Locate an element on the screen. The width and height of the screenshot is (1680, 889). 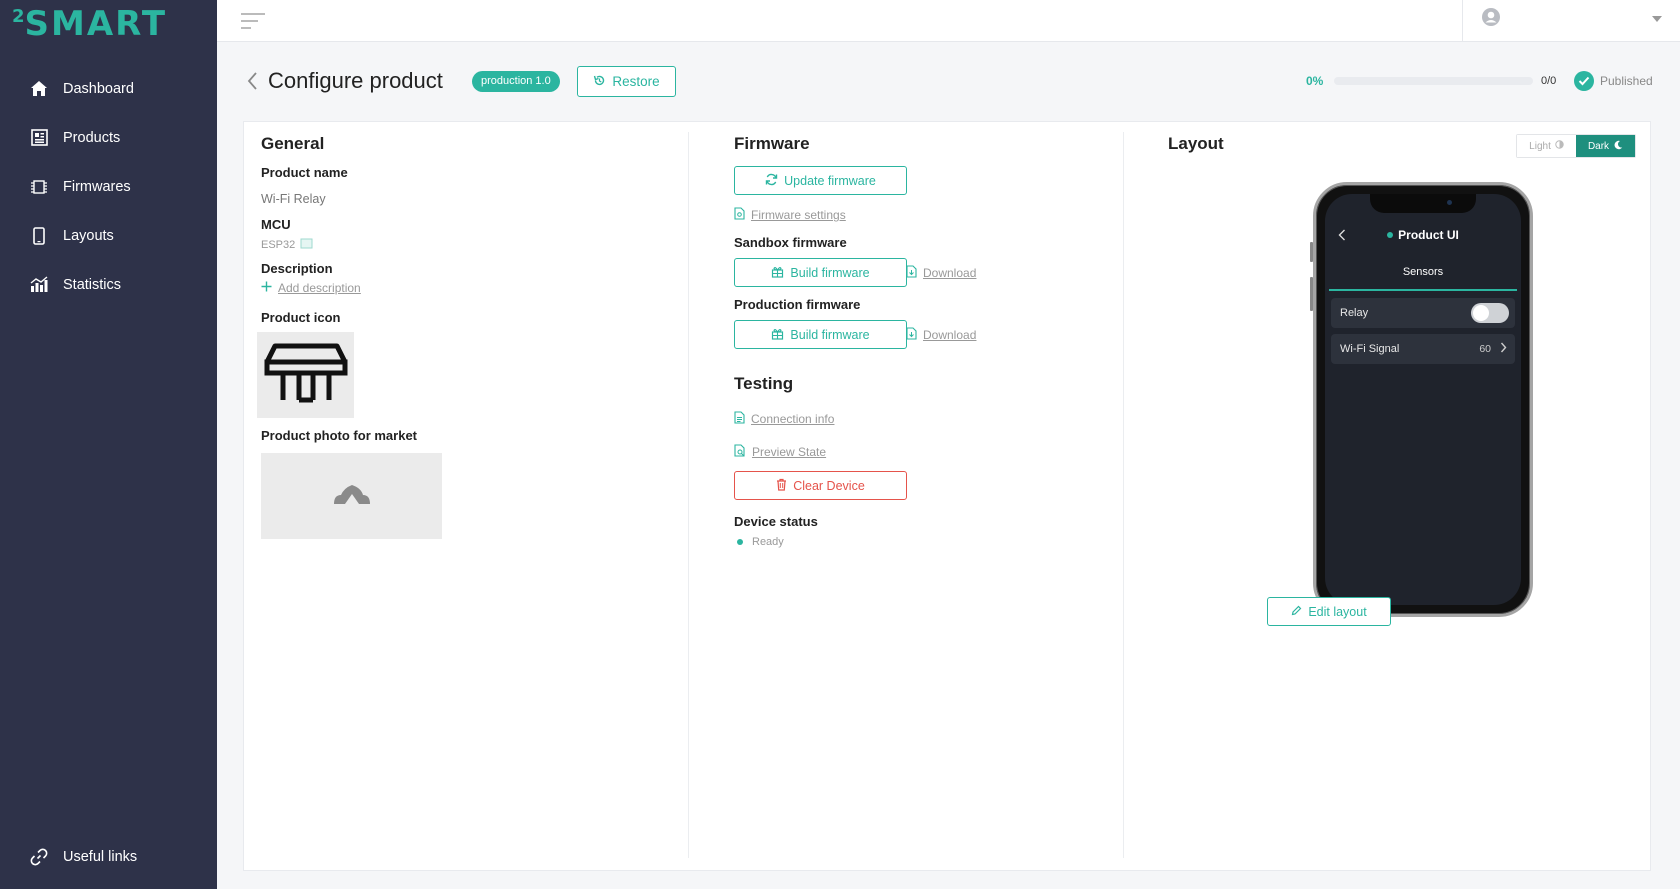
toggle-knob is located at coordinates (1481, 313).